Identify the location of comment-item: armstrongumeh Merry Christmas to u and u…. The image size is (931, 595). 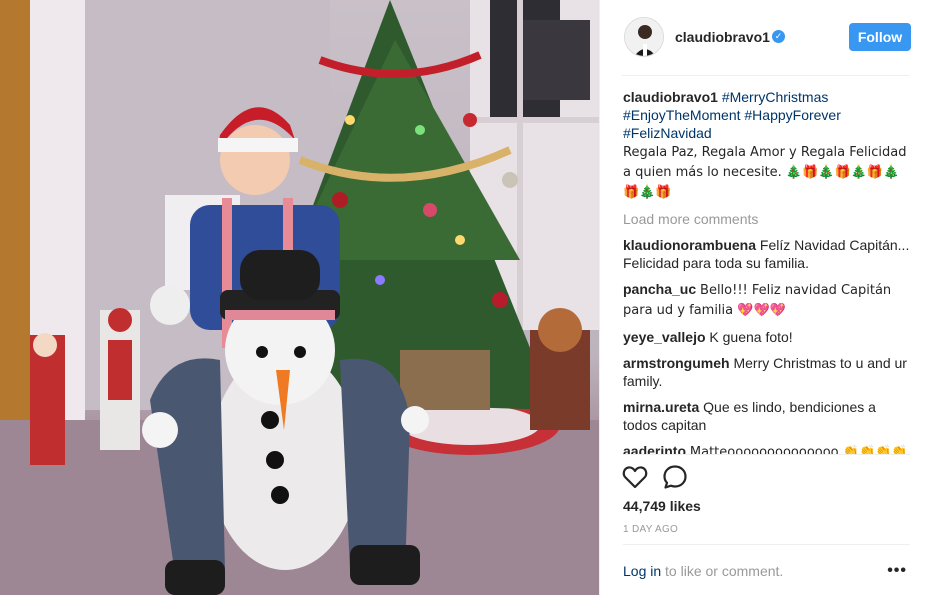
(768, 372).